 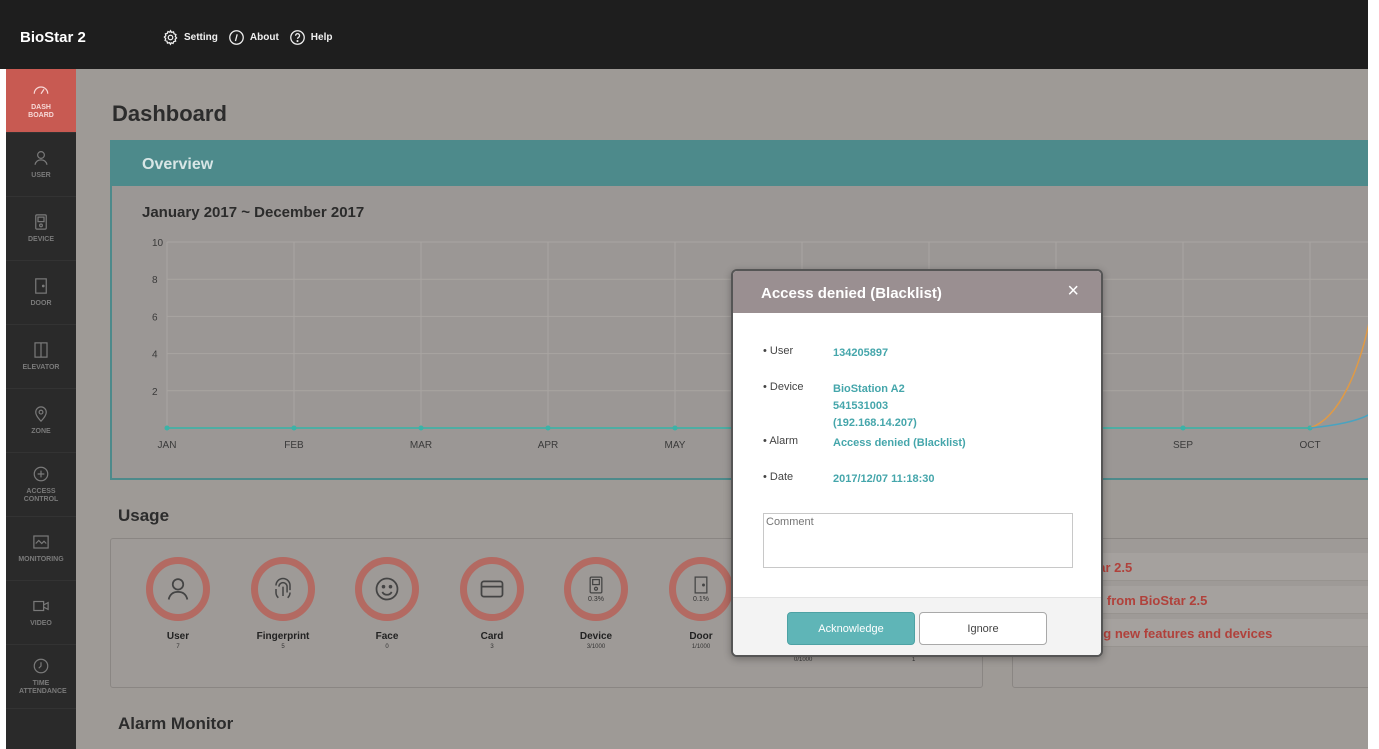 What do you see at coordinates (167, 445) in the screenshot?
I see `x-tick-label: JAN` at bounding box center [167, 445].